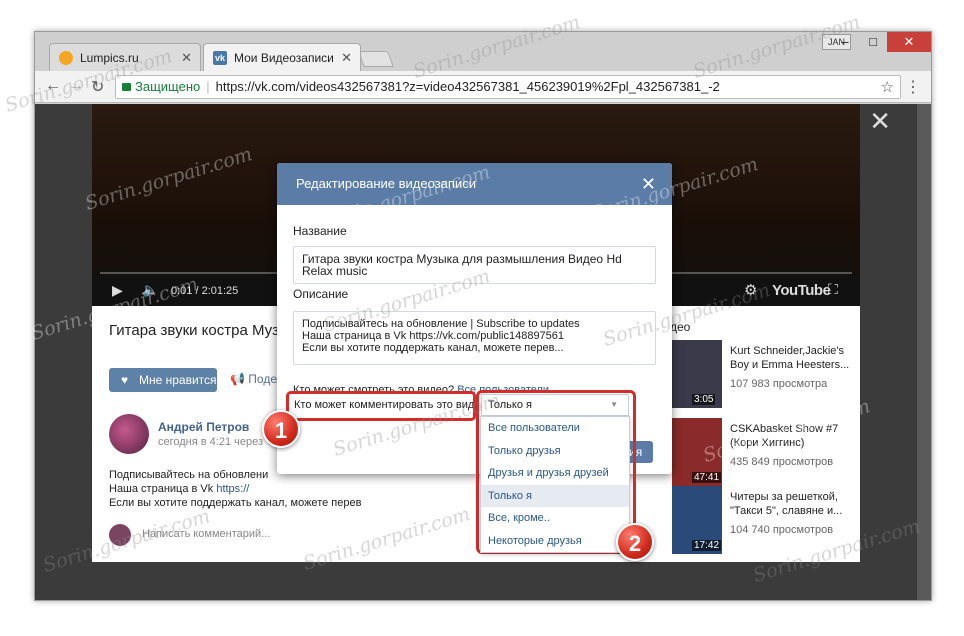 Image resolution: width=964 pixels, height=636 pixels. What do you see at coordinates (129, 434) in the screenshot?
I see `author-avatar` at bounding box center [129, 434].